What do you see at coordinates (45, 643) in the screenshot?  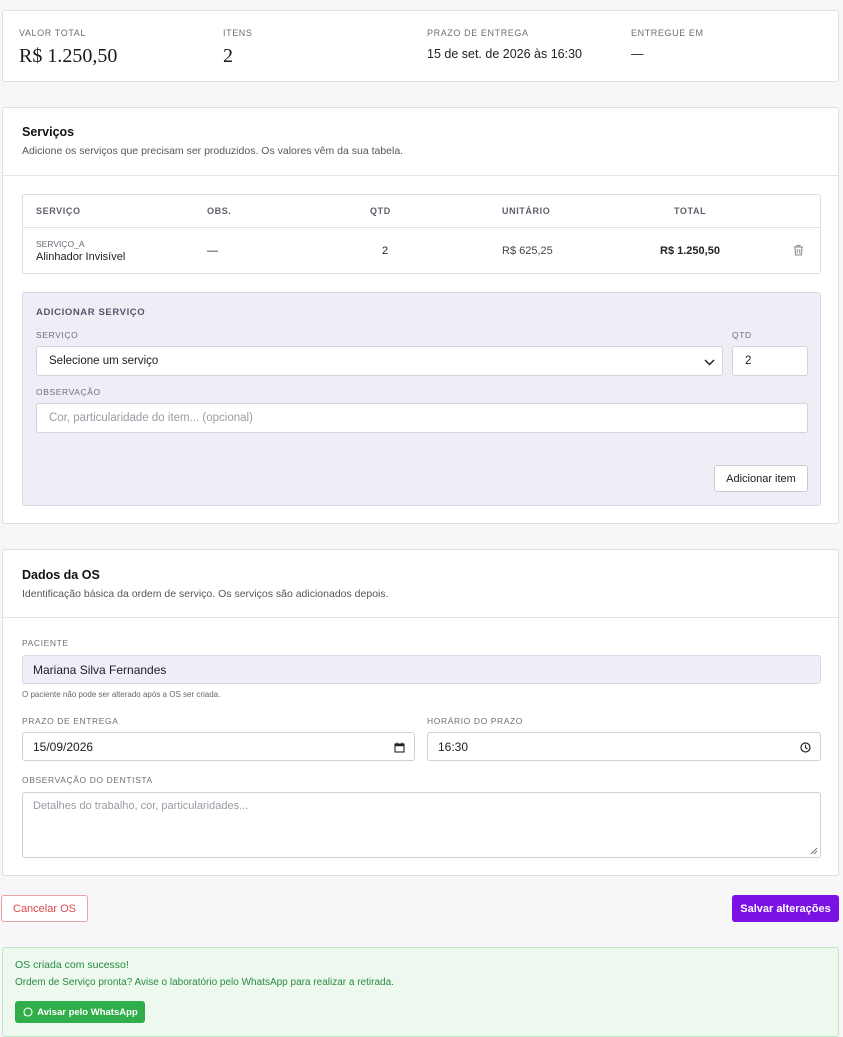 I see `patient-label: PACIENTE` at bounding box center [45, 643].